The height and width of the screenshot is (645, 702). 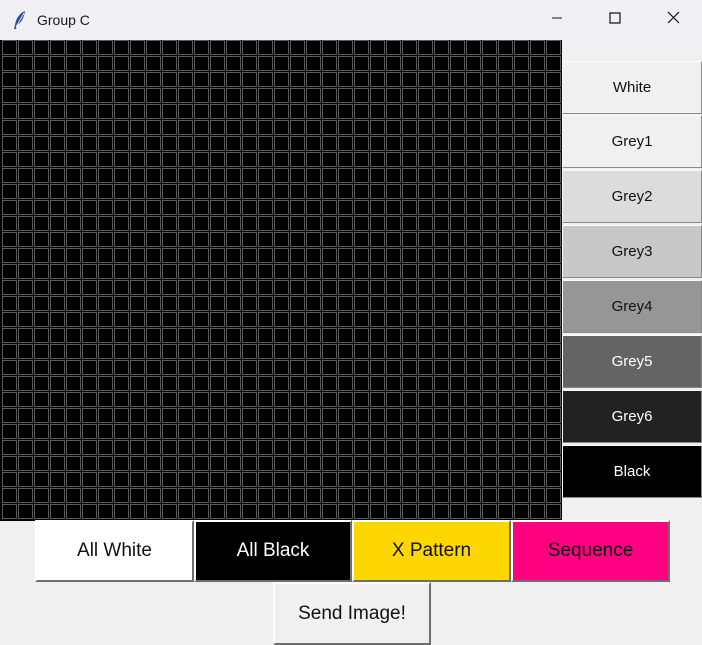 I want to click on color-button-black: Black, so click(x=632, y=471).